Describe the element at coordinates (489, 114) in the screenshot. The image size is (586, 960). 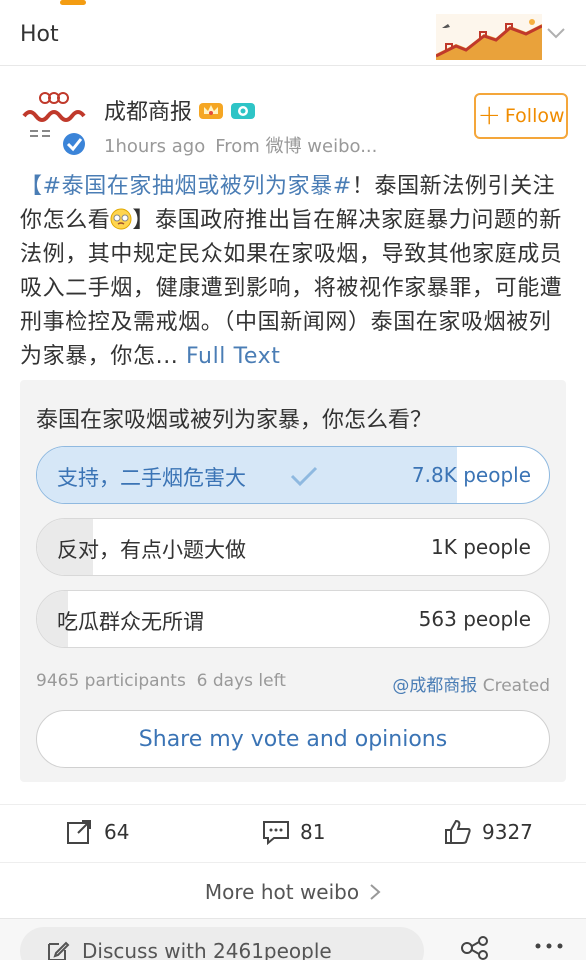
I see `plus-icon: +` at that location.